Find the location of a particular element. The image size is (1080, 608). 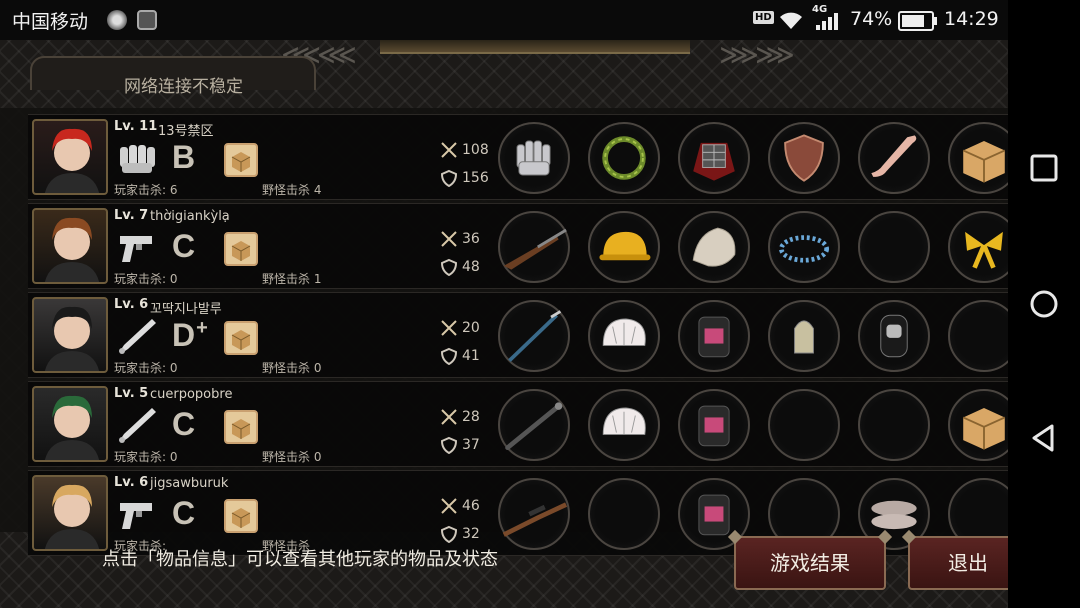

wifi-icon is located at coordinates (791, 20).